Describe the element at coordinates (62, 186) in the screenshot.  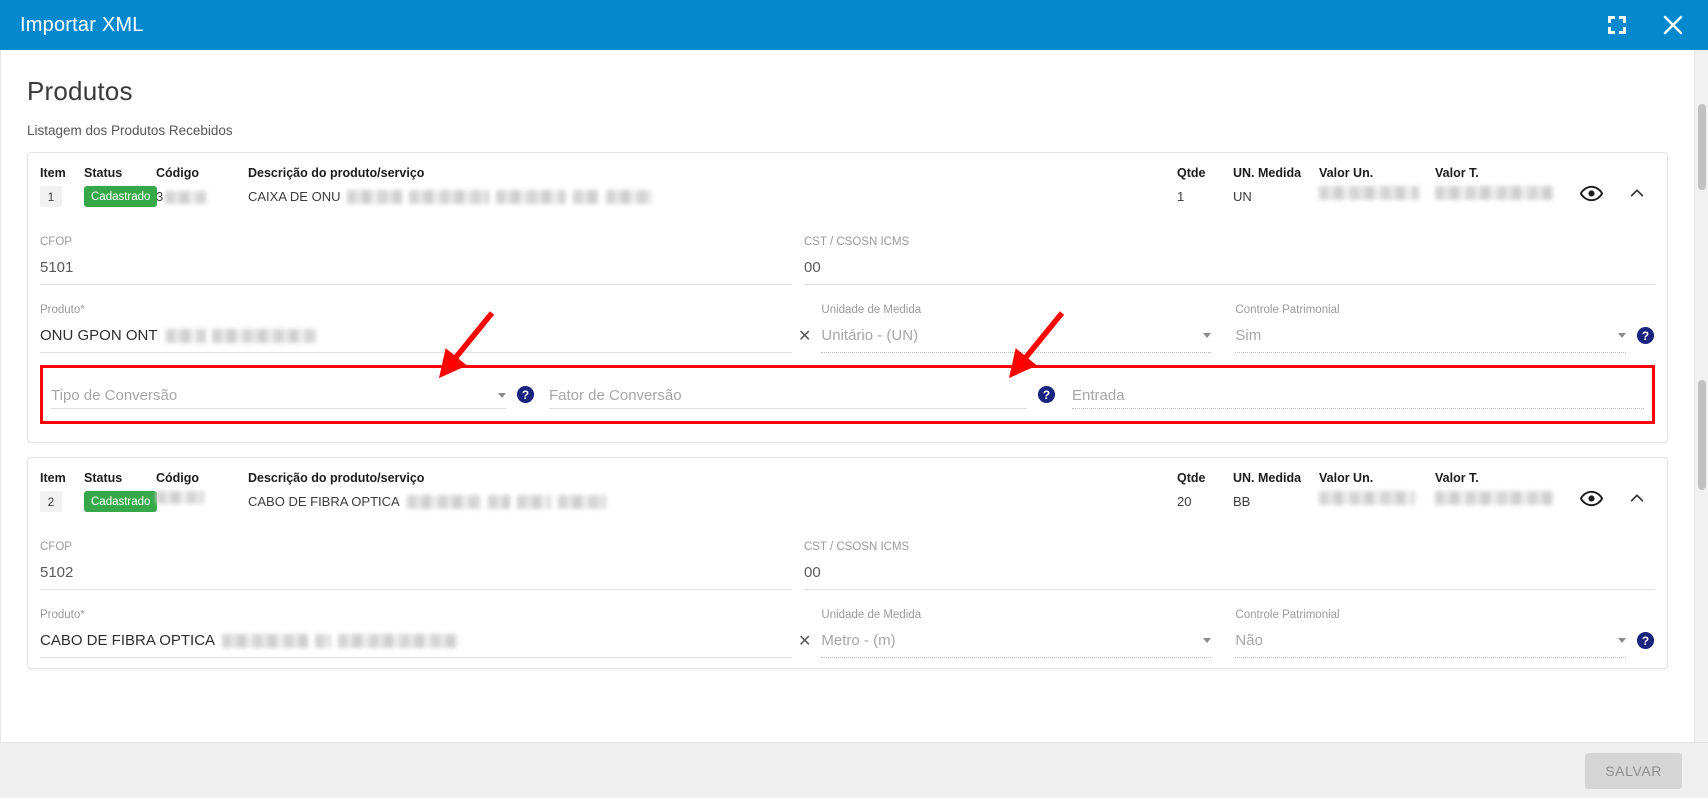
I see `column-item: Item 1` at that location.